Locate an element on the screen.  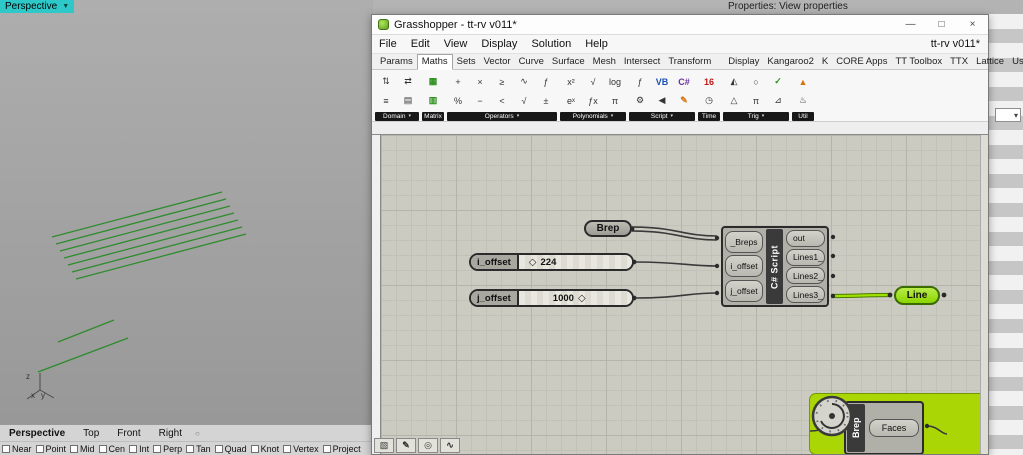
smaller-icon: < is located at coordinates (502, 100).